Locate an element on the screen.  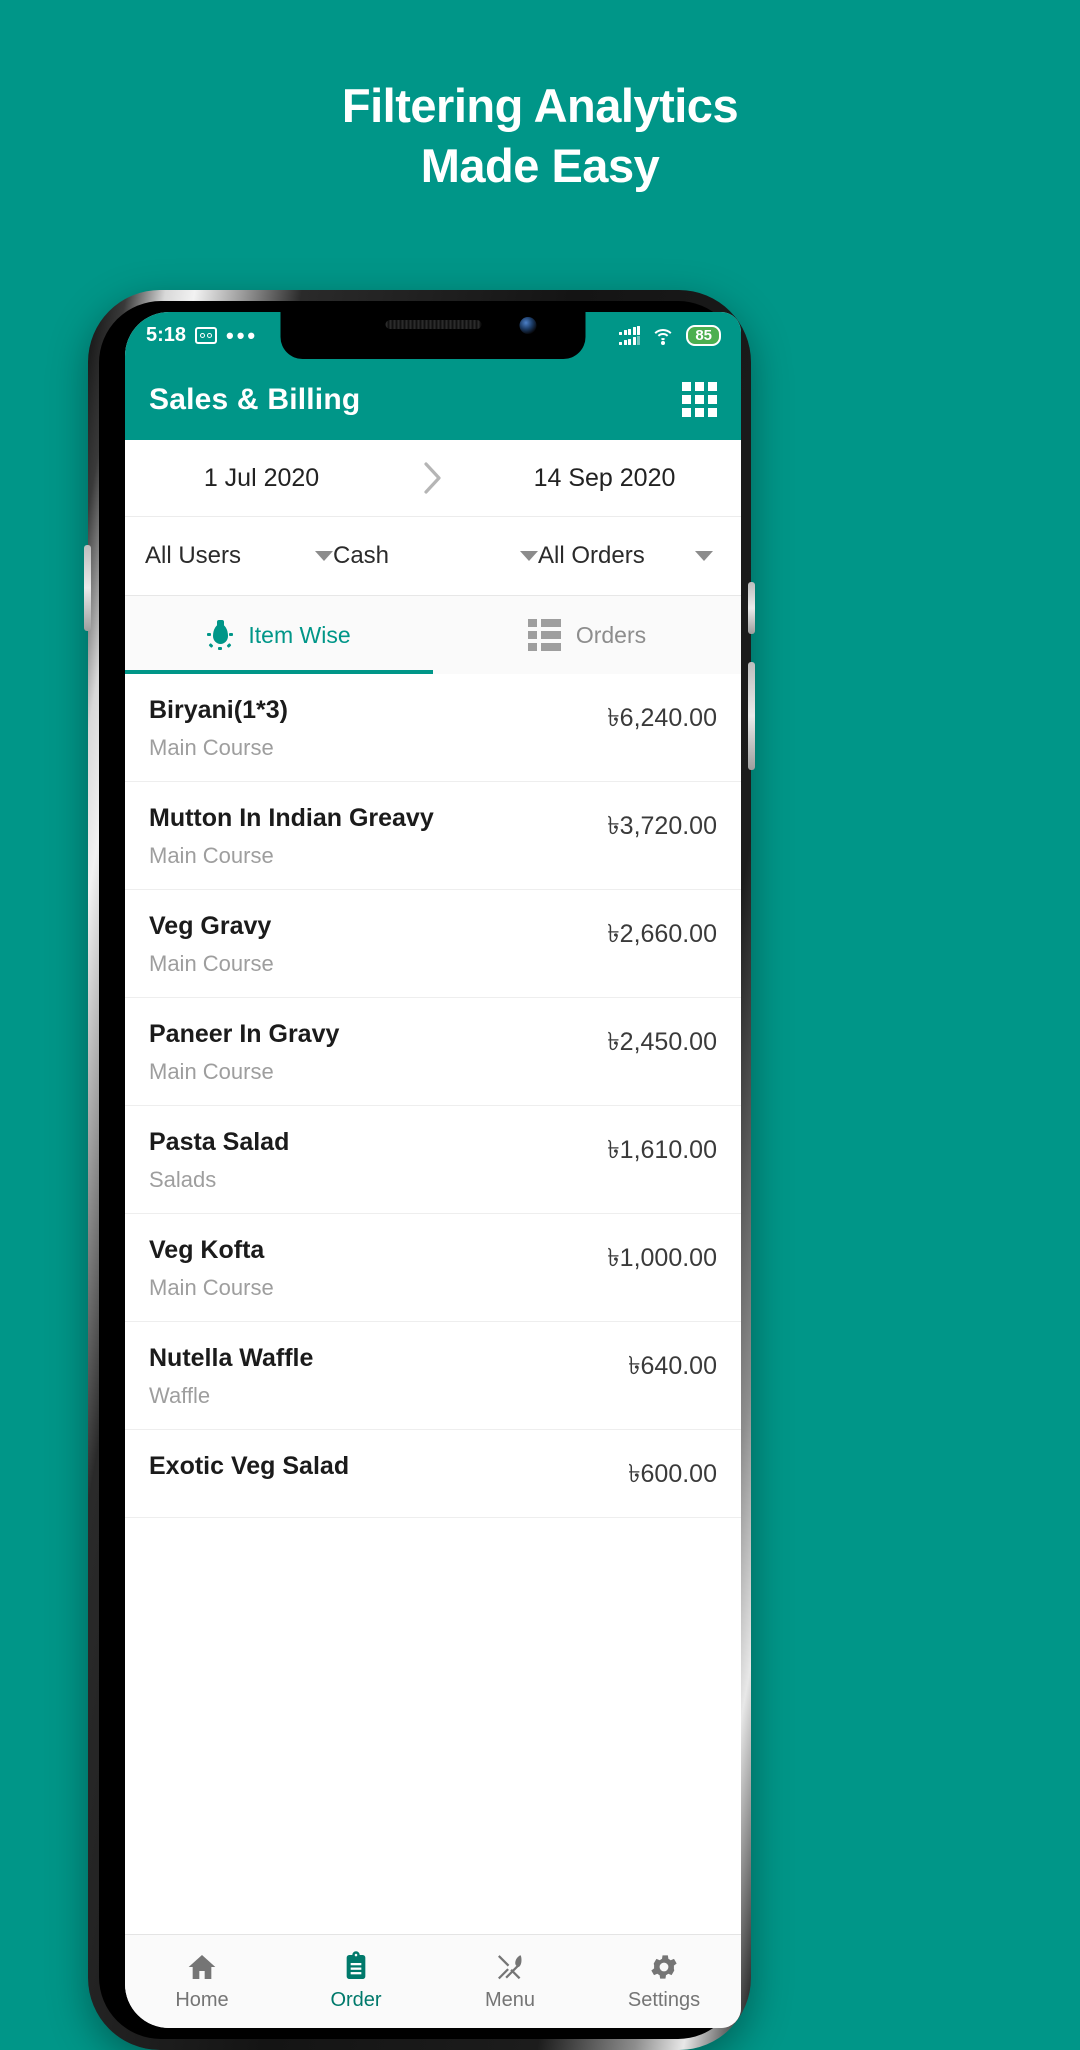
list-item: Veg Kofta Main Course ৳1,000.00 is located at coordinates (433, 1268).